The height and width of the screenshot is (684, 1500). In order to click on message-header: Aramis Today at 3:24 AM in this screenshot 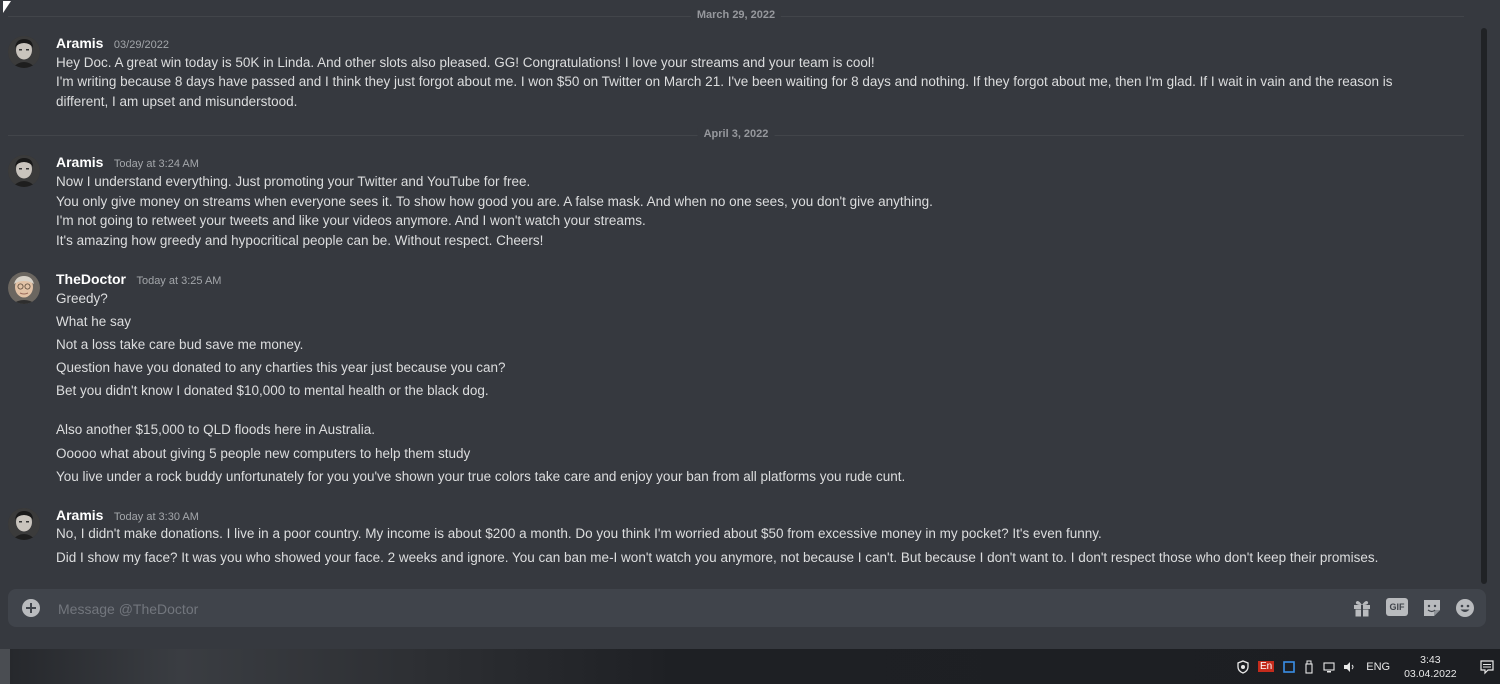, I will do `click(127, 163)`.